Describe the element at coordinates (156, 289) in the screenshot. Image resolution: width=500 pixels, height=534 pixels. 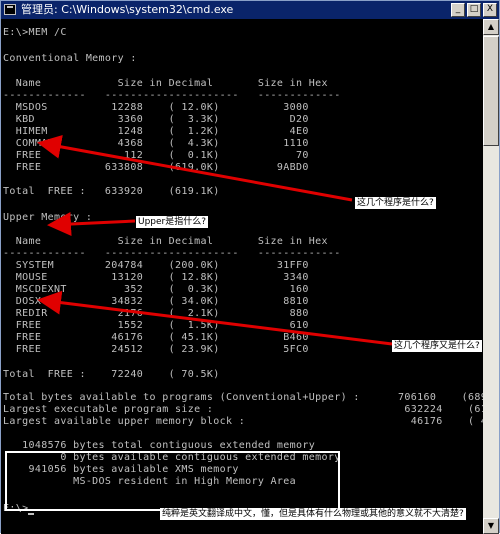
I see `console-line: MSCDEXNT 352 ( 0.3K) 160` at that location.